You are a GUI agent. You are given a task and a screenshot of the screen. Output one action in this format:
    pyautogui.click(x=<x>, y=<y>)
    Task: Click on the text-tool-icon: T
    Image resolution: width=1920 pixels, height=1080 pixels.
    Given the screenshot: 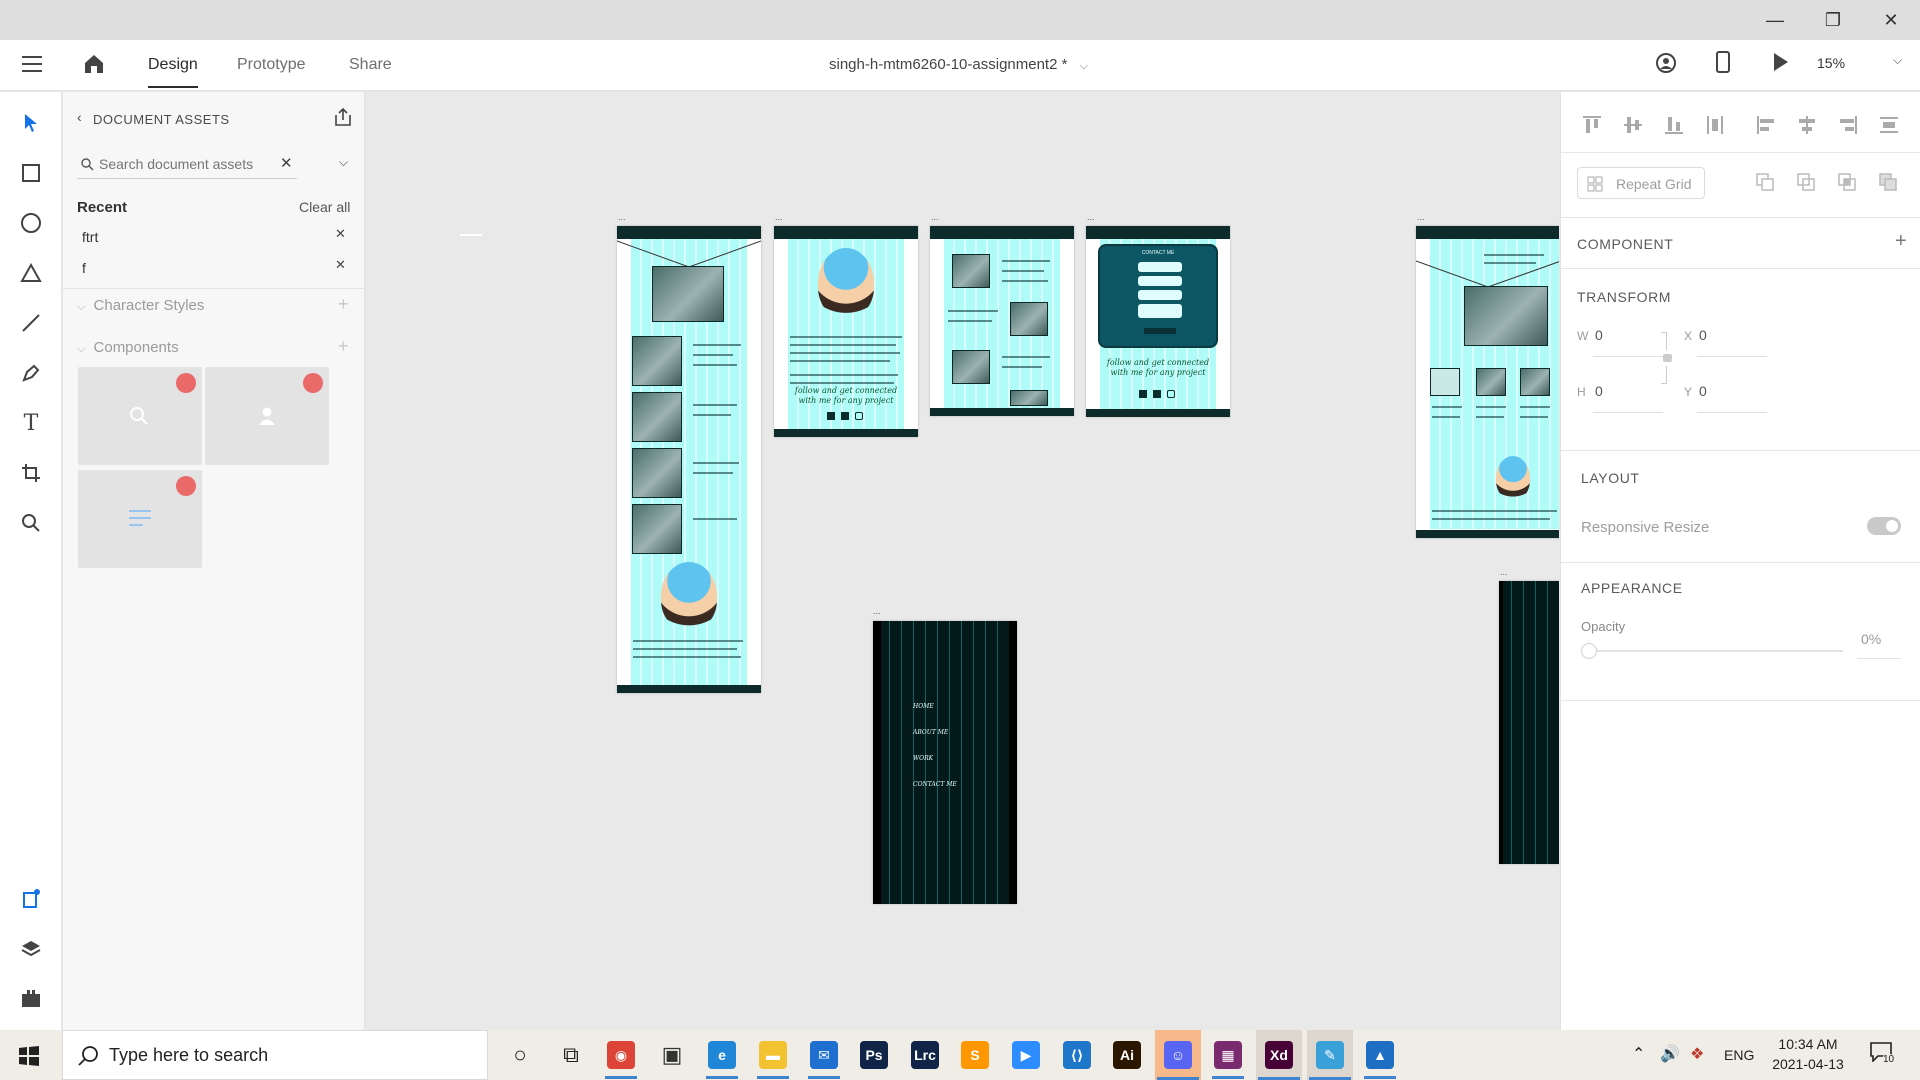 What is the action you would take?
    pyautogui.click(x=31, y=423)
    